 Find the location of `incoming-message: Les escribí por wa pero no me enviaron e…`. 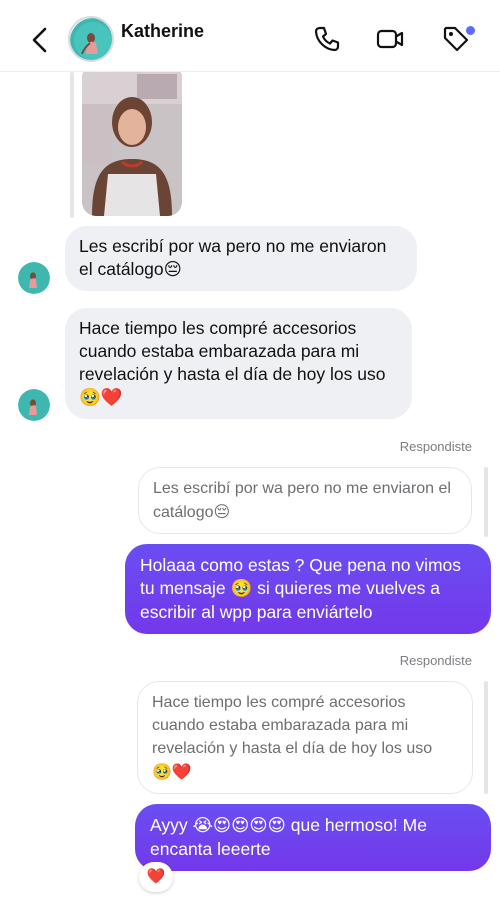

incoming-message: Les escribí por wa pero no me enviaron e… is located at coordinates (241, 258).